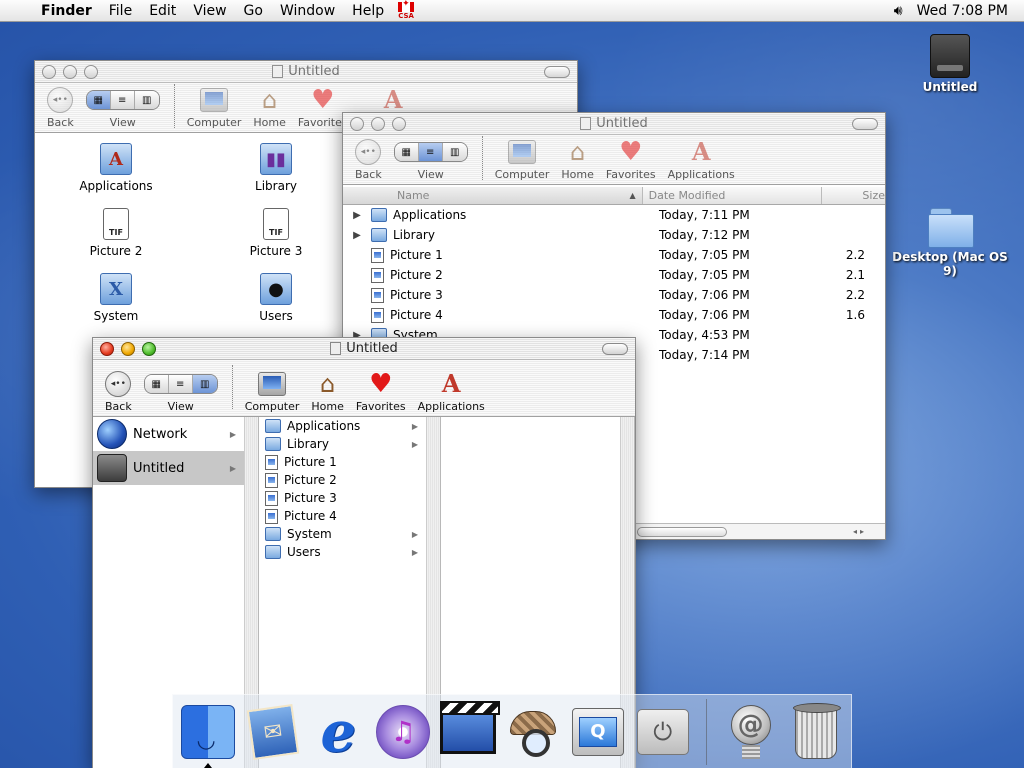 This screenshot has height=768, width=1024. Describe the element at coordinates (349, 534) in the screenshot. I see `column-item: System ▶` at that location.